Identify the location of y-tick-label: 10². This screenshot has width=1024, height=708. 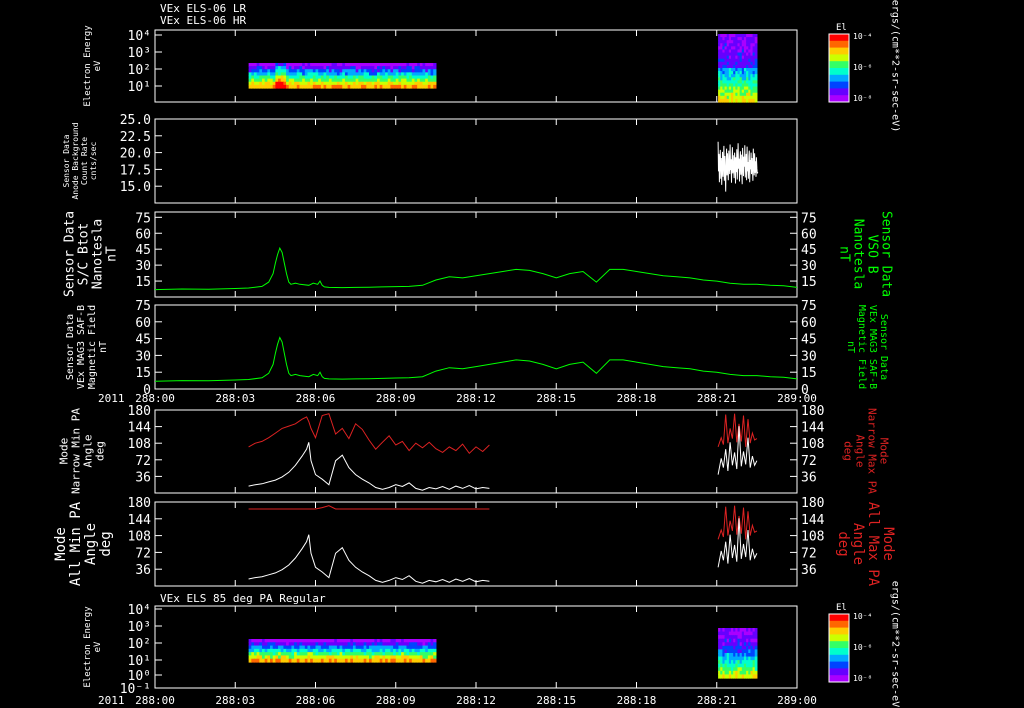
(139, 644).